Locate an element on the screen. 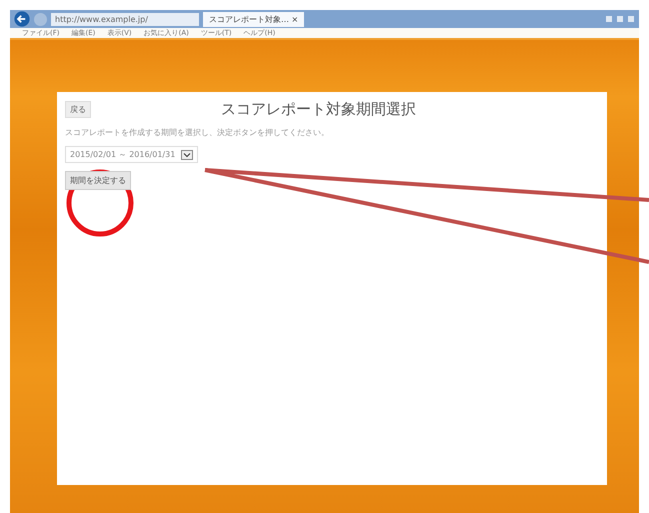  confirm-button: 期間を決定する is located at coordinates (98, 180).